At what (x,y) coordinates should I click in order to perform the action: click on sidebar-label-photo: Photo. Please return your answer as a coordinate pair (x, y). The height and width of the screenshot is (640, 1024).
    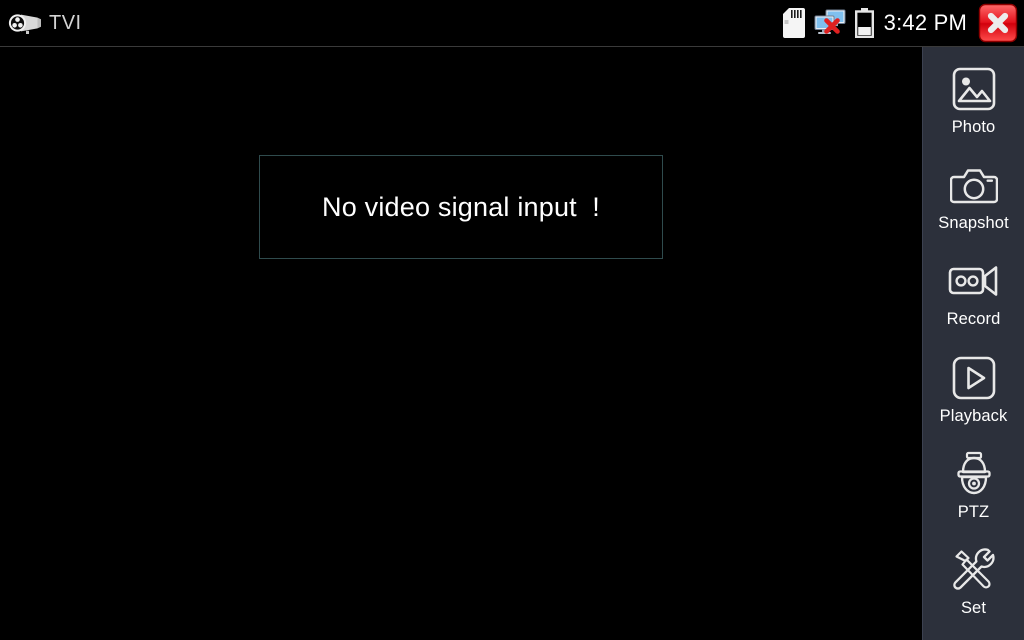
    Looking at the image, I should click on (973, 127).